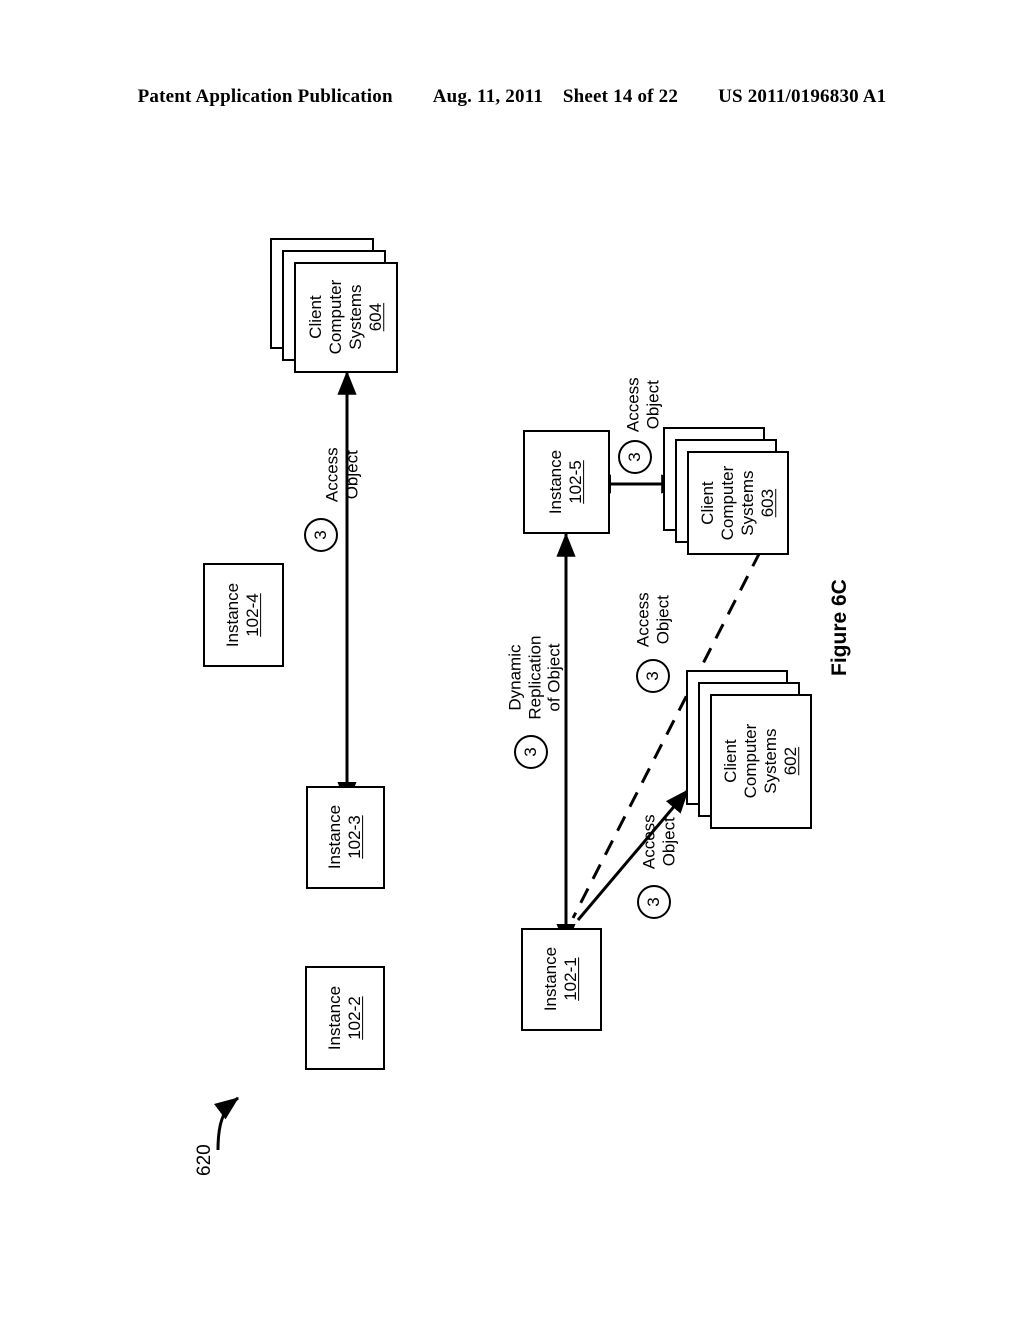 This screenshot has width=1024, height=1320. I want to click on stack-front-layer: Client Computer Systems 602, so click(761, 761).